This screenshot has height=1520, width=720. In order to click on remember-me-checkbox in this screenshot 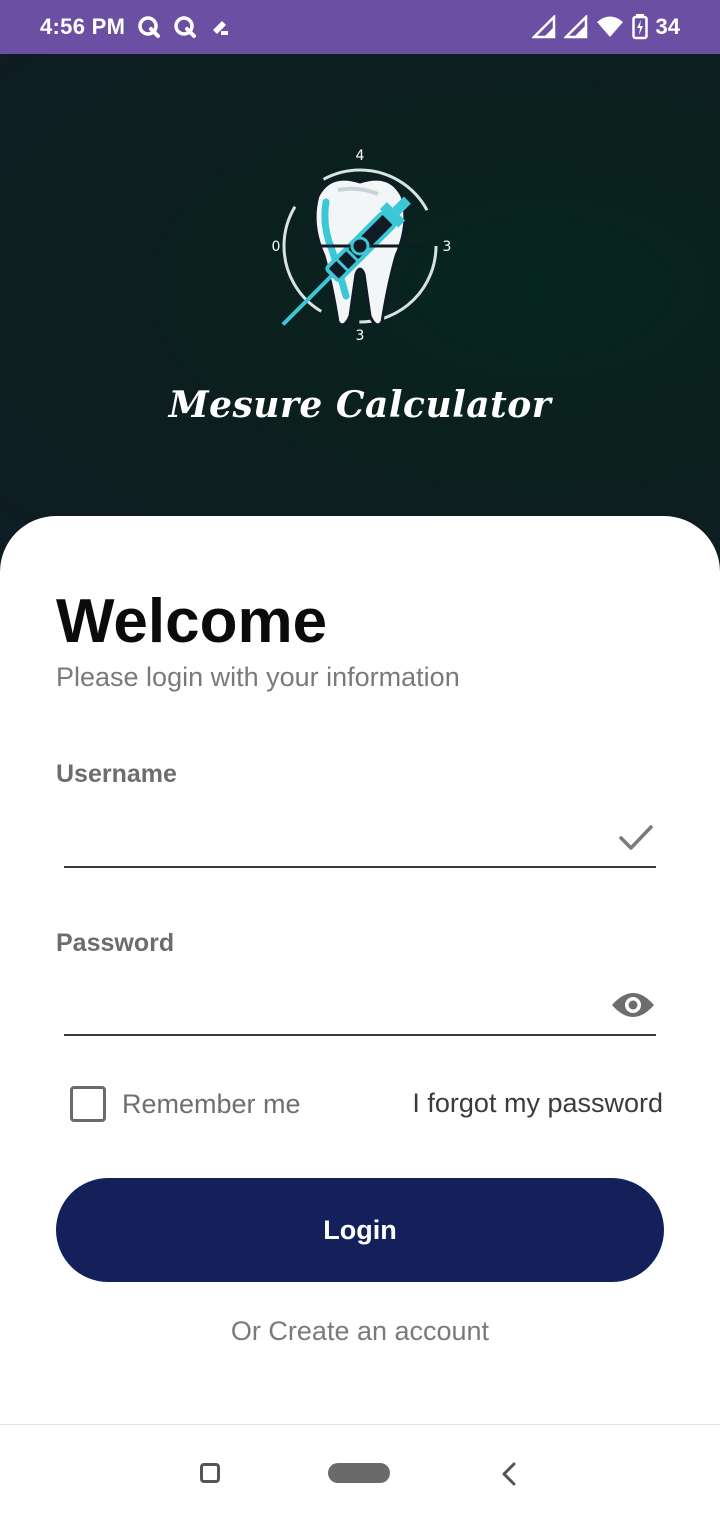, I will do `click(88, 1104)`.